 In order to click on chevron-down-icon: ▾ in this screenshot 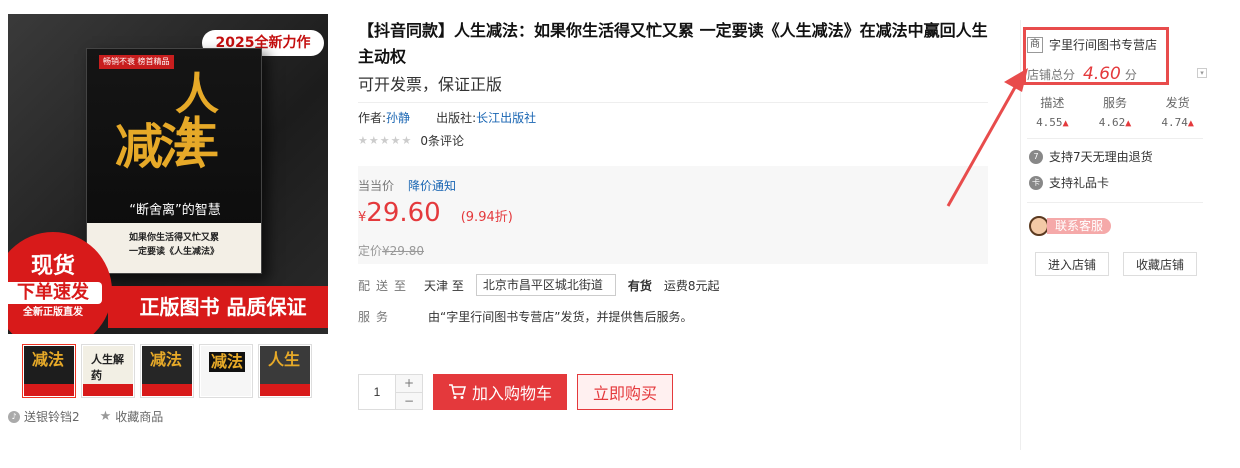, I will do `click(1202, 73)`.